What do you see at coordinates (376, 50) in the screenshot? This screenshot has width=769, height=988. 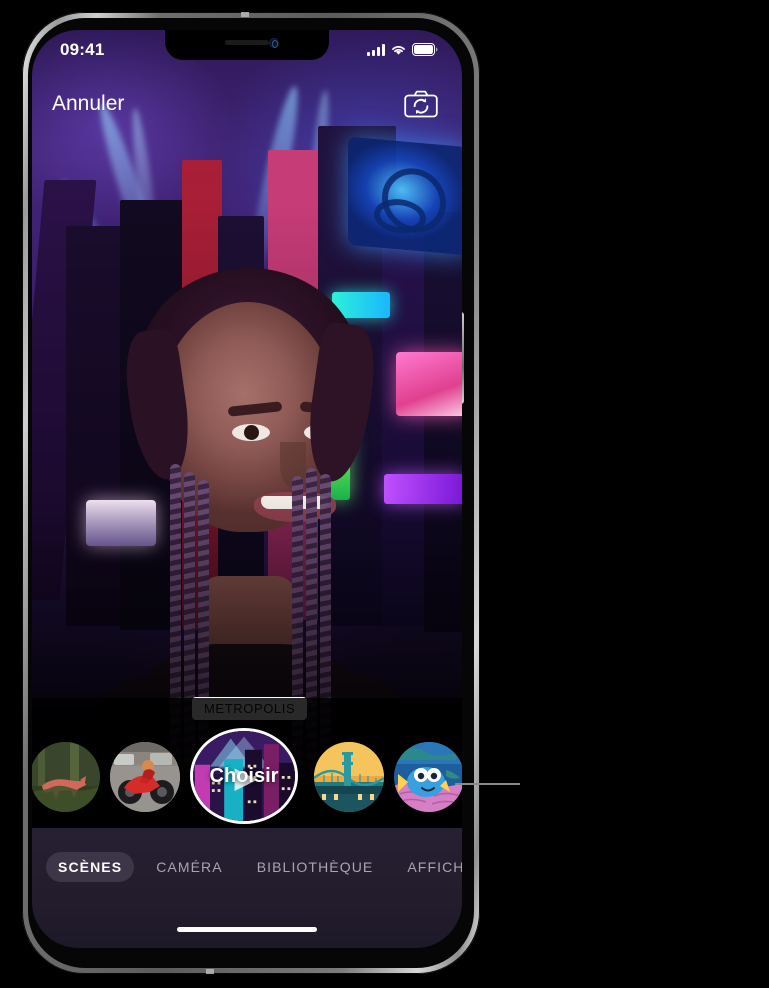 I see `cellular-signal-icon` at bounding box center [376, 50].